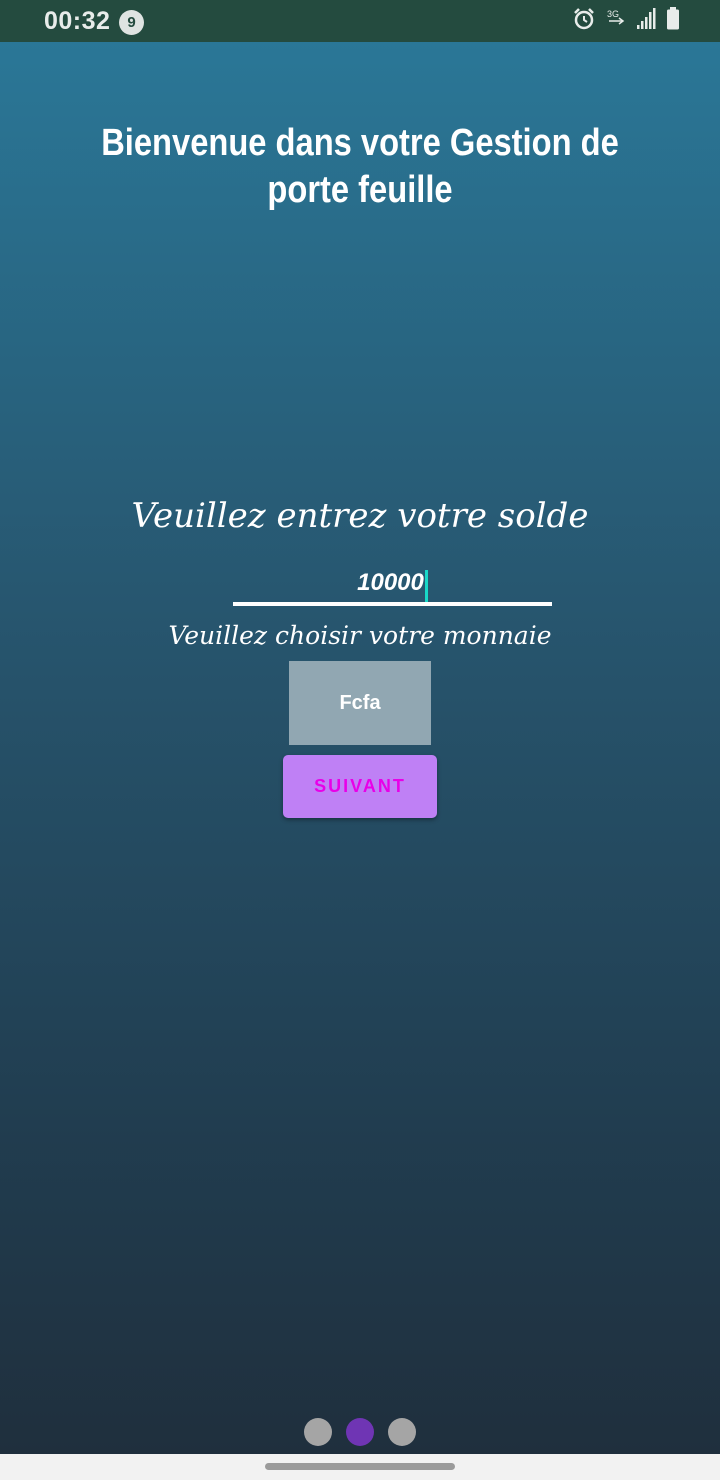  I want to click on currency-selected-value: Fcfa, so click(360, 703).